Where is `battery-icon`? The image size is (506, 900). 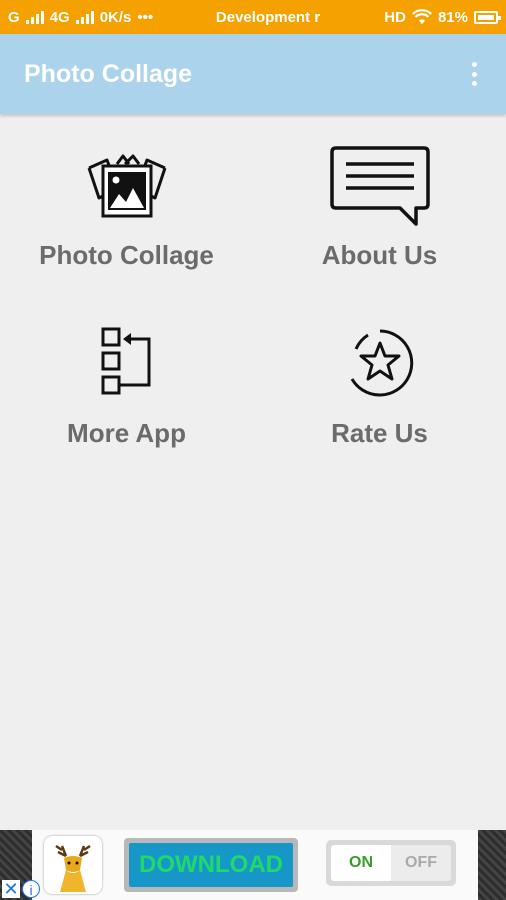
battery-icon is located at coordinates (487, 17).